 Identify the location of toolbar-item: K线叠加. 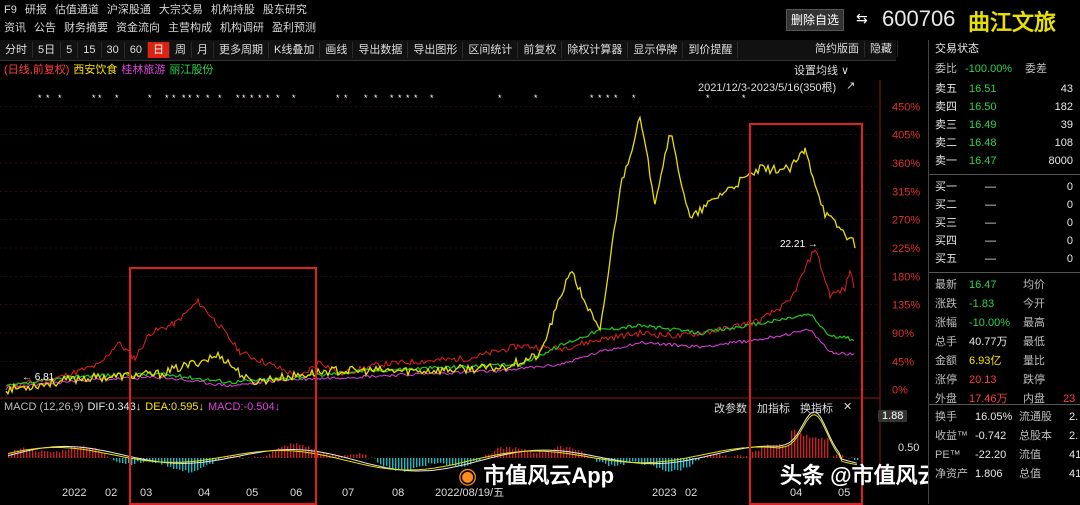
(294, 50).